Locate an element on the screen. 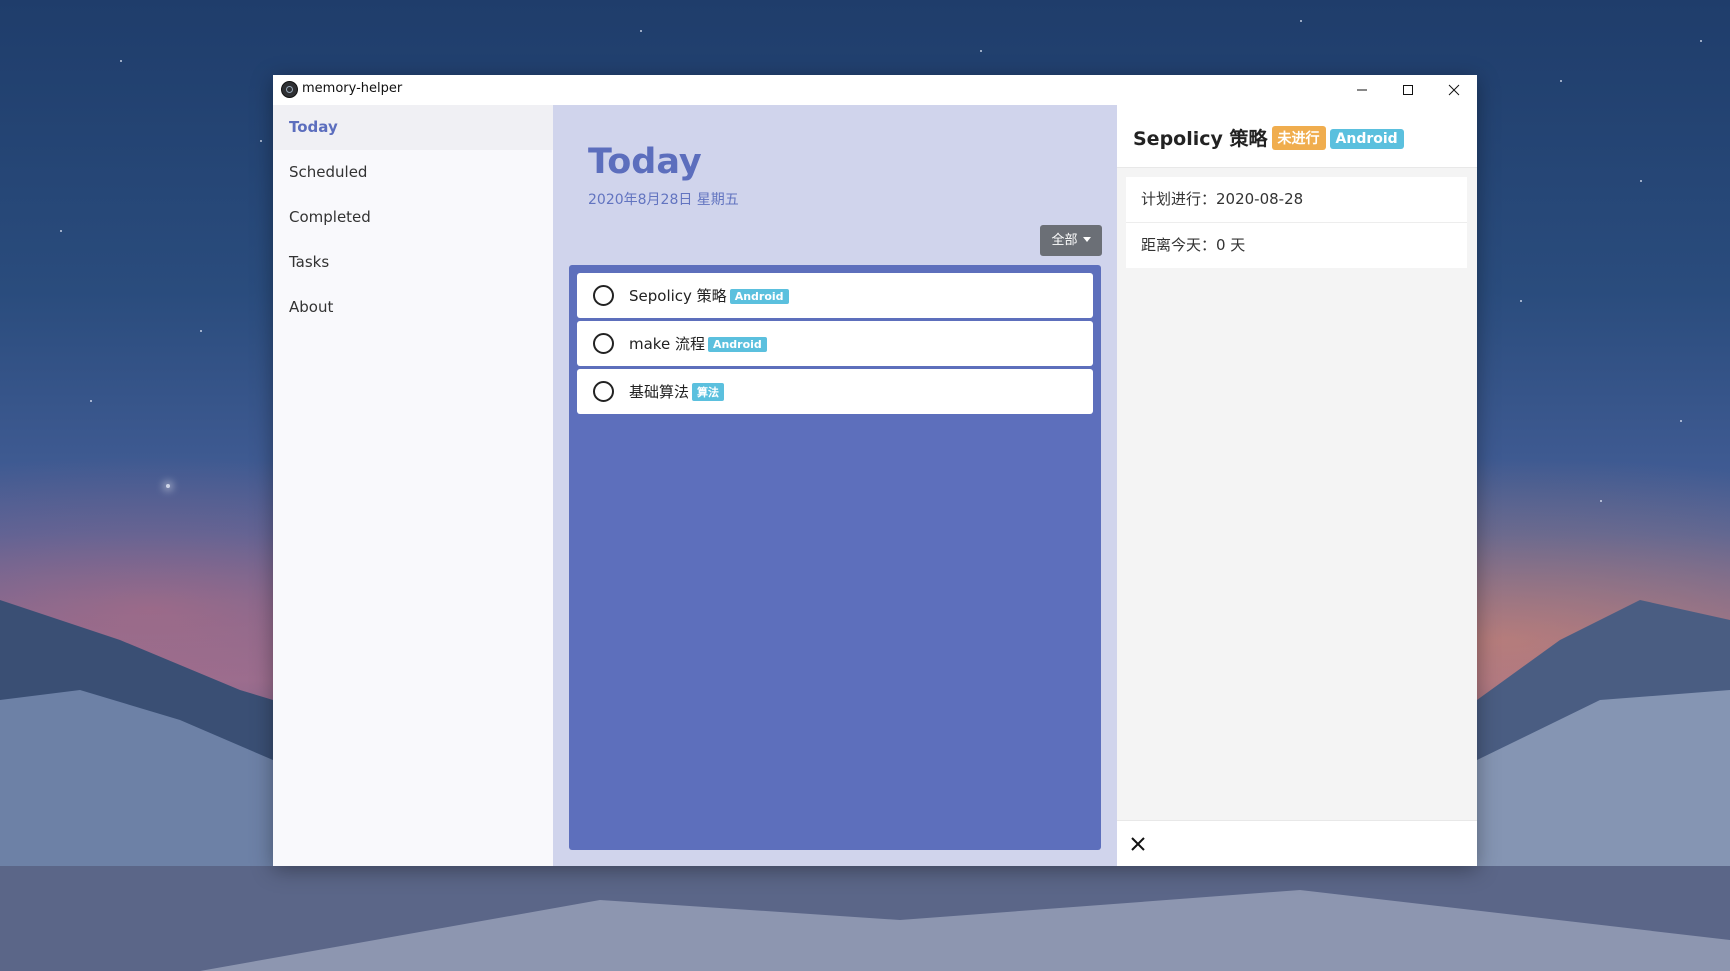 The height and width of the screenshot is (971, 1730). status-badge: 未进行 is located at coordinates (1298, 138).